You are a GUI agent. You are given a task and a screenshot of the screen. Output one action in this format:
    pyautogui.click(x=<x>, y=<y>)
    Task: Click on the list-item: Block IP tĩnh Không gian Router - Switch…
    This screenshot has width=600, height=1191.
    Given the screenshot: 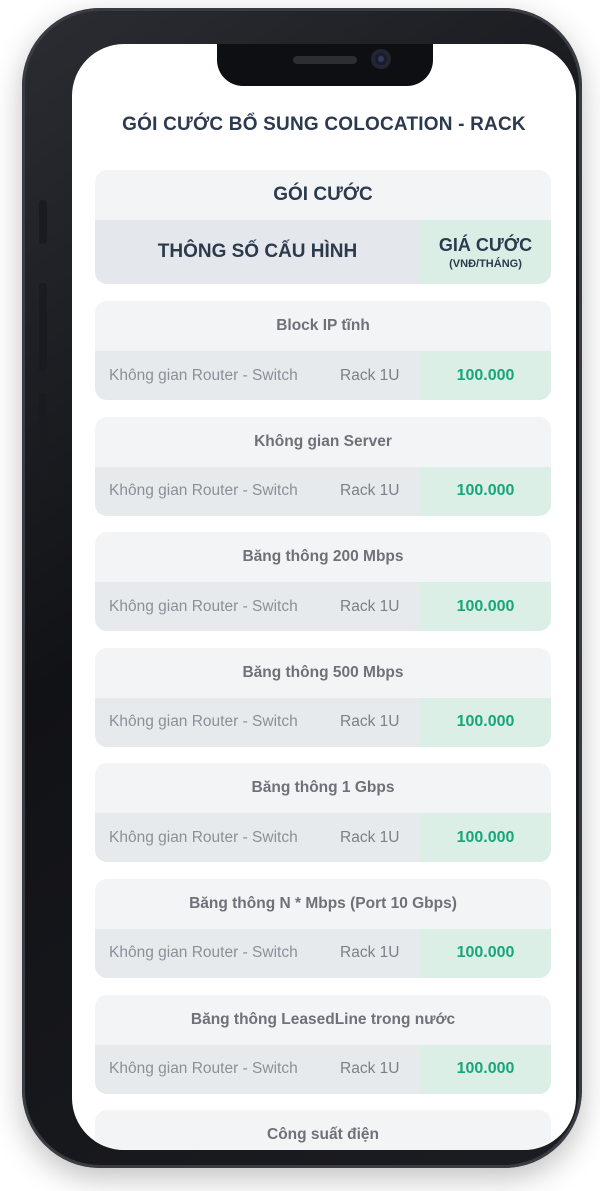 What is the action you would take?
    pyautogui.click(x=323, y=350)
    